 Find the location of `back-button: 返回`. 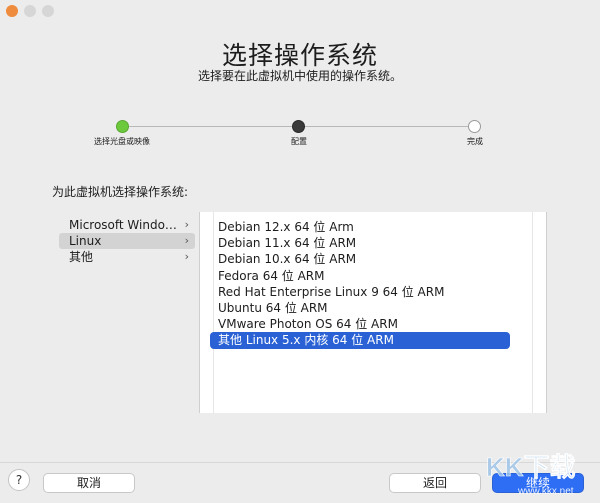

back-button: 返回 is located at coordinates (435, 483).